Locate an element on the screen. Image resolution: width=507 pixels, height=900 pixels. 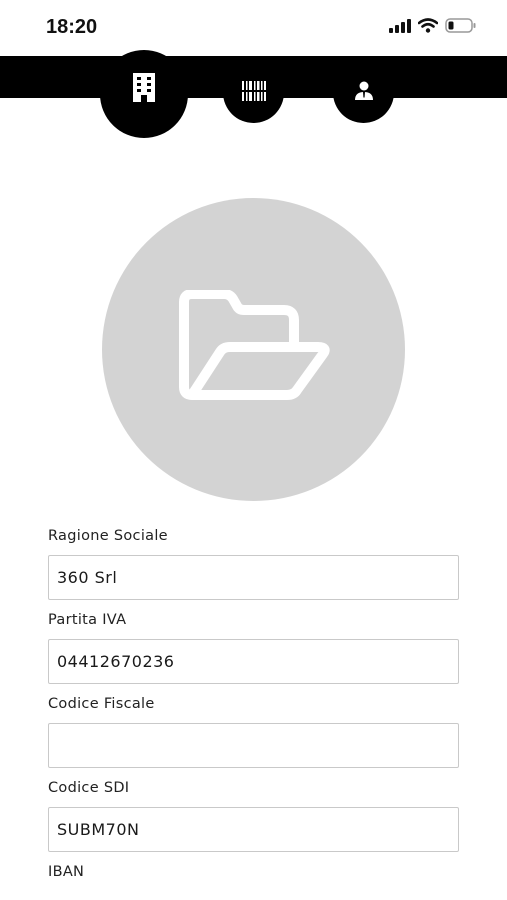
partita-iva-label: Partita IVA is located at coordinates (87, 620).